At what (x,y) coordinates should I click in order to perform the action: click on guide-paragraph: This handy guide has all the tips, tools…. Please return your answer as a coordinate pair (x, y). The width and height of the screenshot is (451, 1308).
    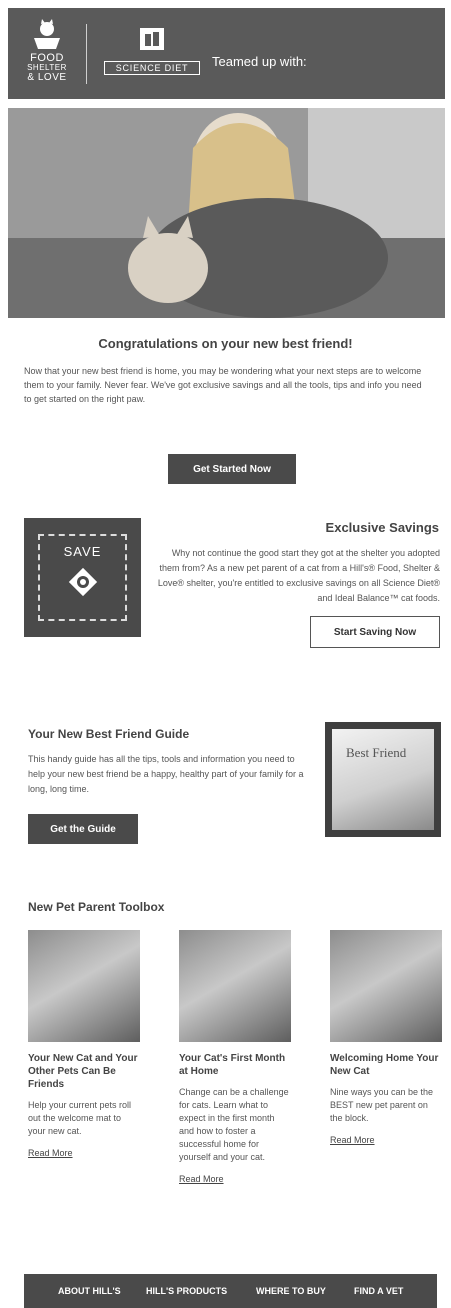
    Looking at the image, I should click on (166, 774).